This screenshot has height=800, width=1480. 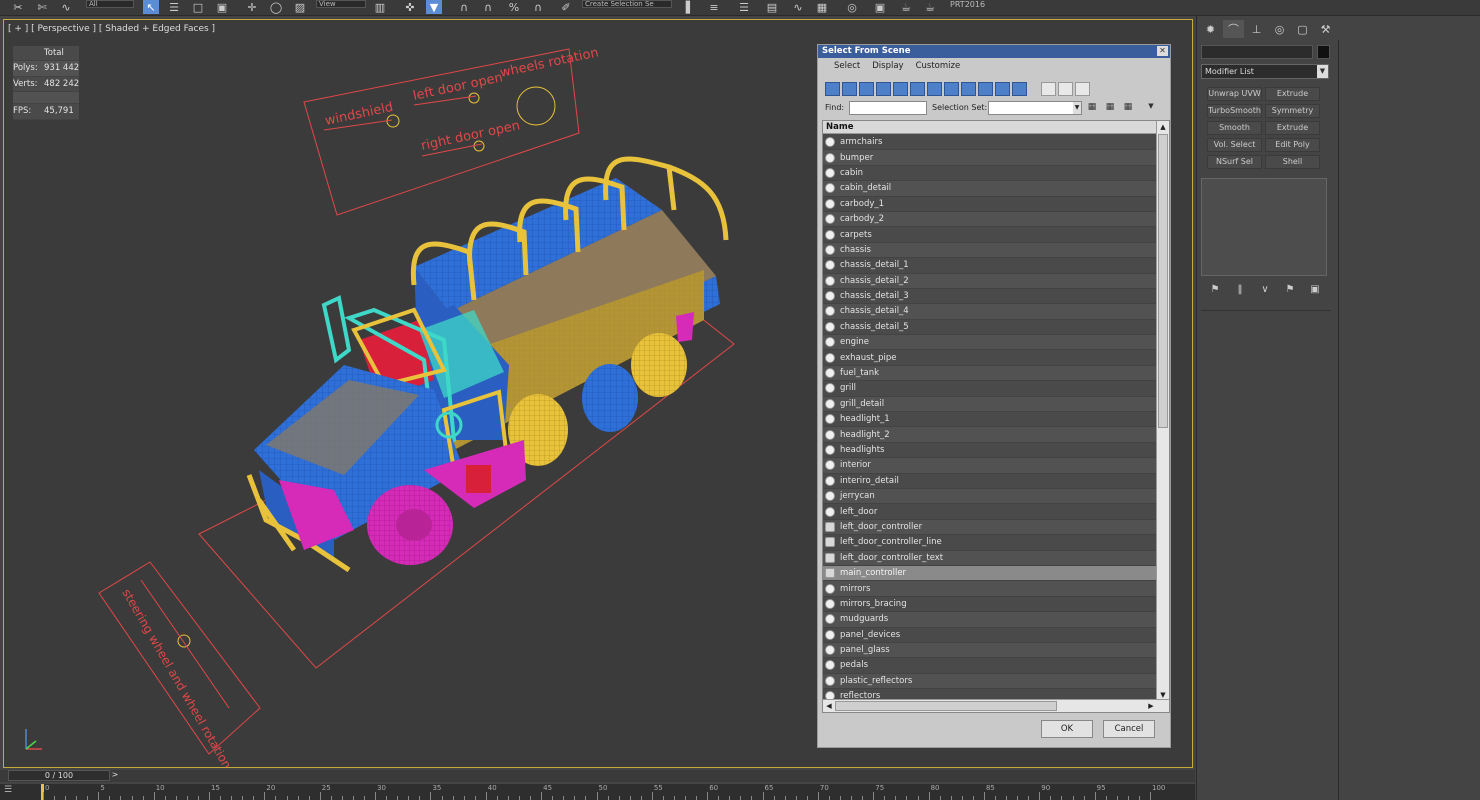 What do you see at coordinates (990, 312) in the screenshot?
I see `list-item: chassis_detail_4` at bounding box center [990, 312].